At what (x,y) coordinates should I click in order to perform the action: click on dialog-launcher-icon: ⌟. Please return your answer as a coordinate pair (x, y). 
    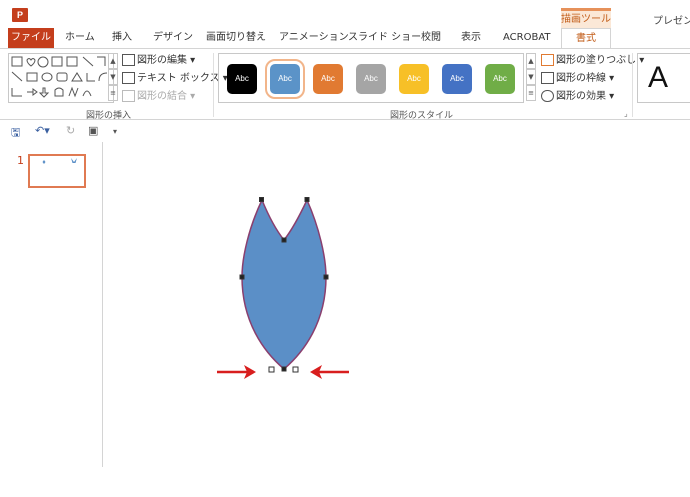
    Looking at the image, I should click on (626, 113).